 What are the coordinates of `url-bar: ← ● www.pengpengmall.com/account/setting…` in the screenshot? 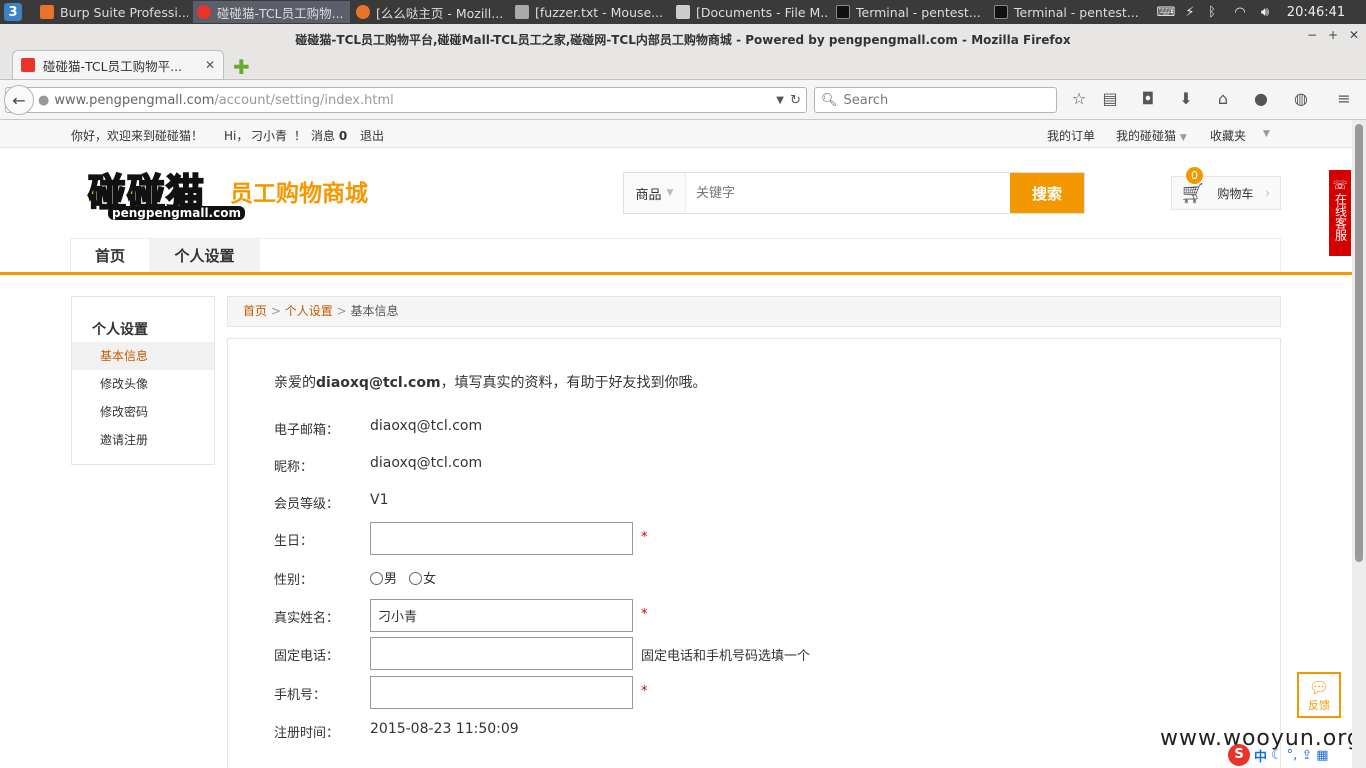 It's located at (405, 100).